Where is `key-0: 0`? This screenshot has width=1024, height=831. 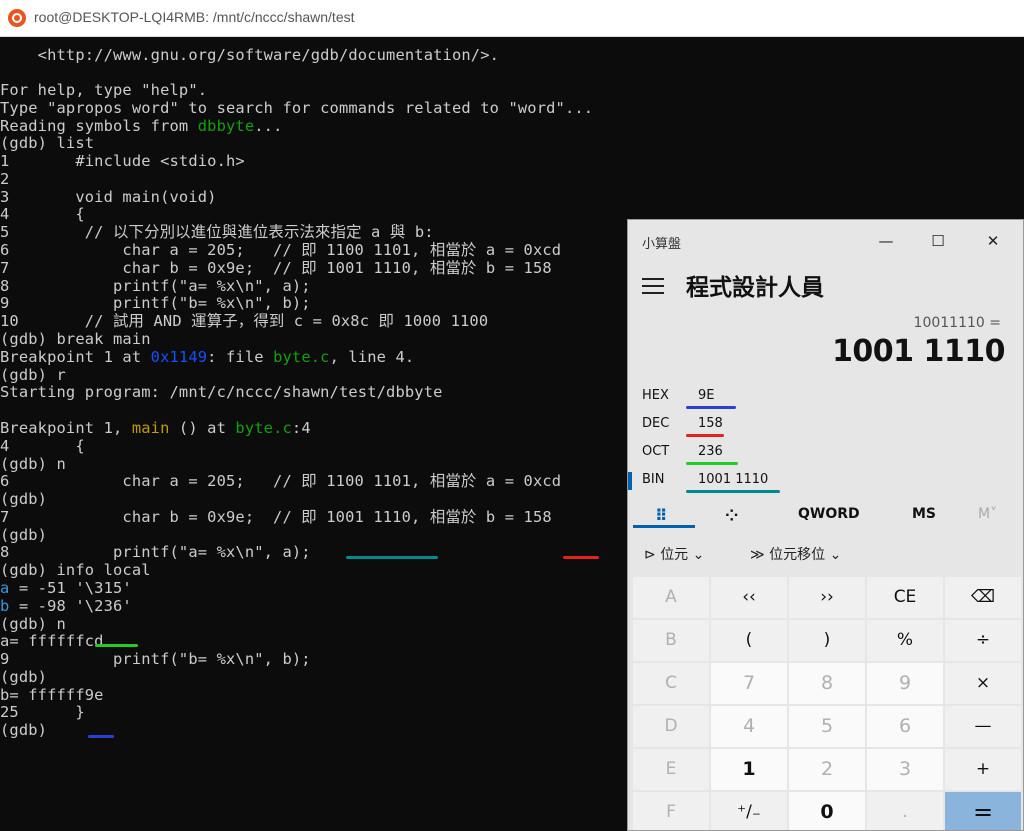 key-0: 0 is located at coordinates (827, 811).